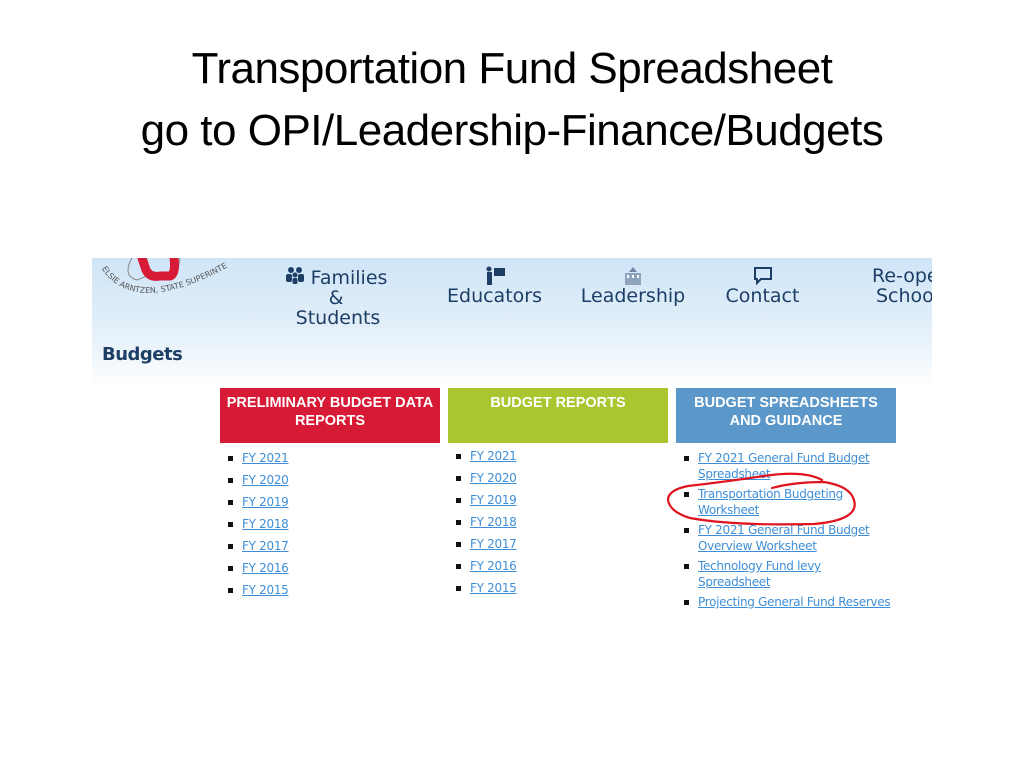  Describe the element at coordinates (762, 296) in the screenshot. I see `nav-label: Contact` at that location.